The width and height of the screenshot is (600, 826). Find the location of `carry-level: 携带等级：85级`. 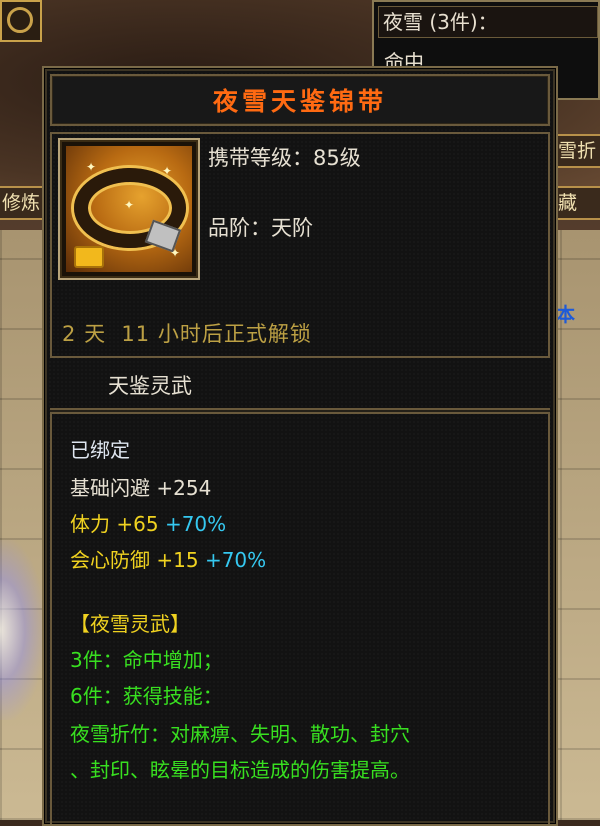

carry-level: 携带等级：85级 is located at coordinates (284, 158).